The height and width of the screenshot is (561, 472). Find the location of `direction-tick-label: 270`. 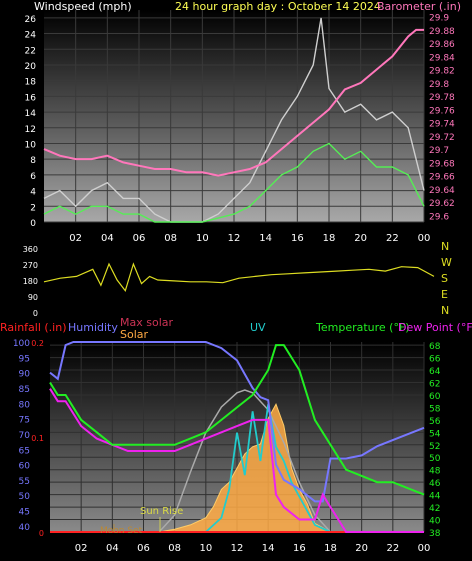

direction-tick-label: 270 is located at coordinates (30, 265).